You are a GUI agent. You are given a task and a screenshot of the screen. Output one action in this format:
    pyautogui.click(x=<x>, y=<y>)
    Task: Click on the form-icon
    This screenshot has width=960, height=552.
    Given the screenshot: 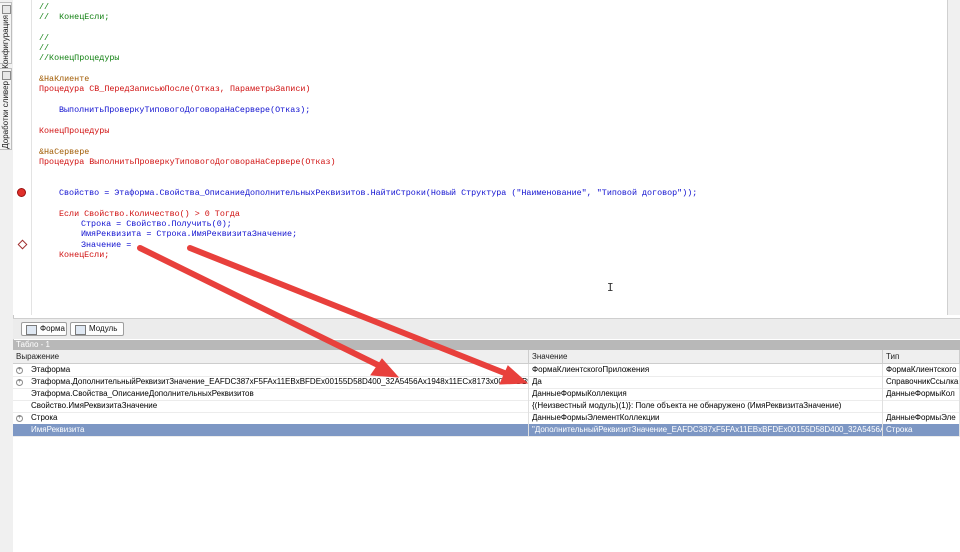 What is the action you would take?
    pyautogui.click(x=31, y=330)
    